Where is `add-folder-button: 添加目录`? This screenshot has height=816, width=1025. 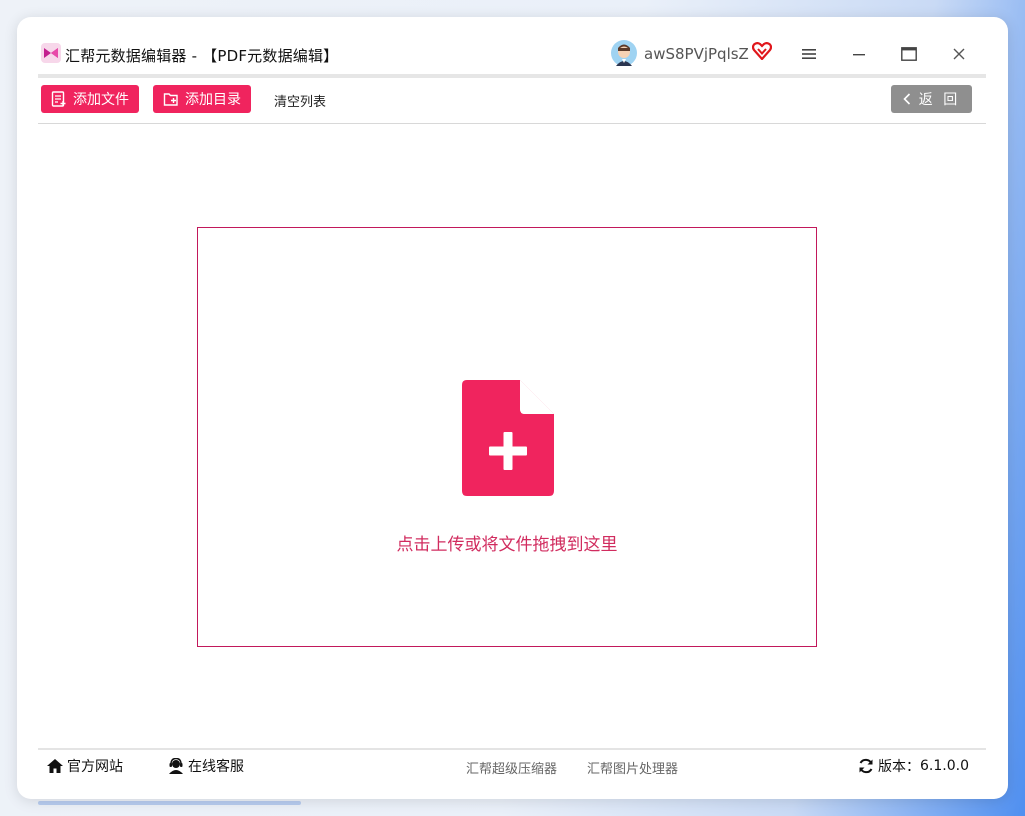
add-folder-button: 添加目录 is located at coordinates (202, 99).